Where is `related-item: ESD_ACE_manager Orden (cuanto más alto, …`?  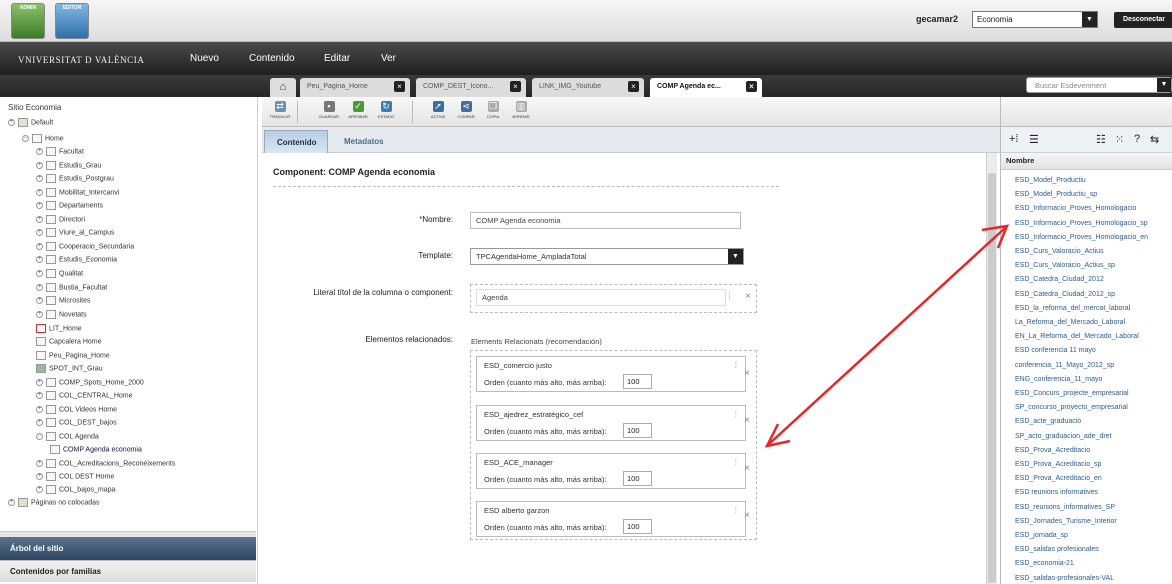
related-item: ESD_ACE_manager Orden (cuanto más alto, … is located at coordinates (611, 471).